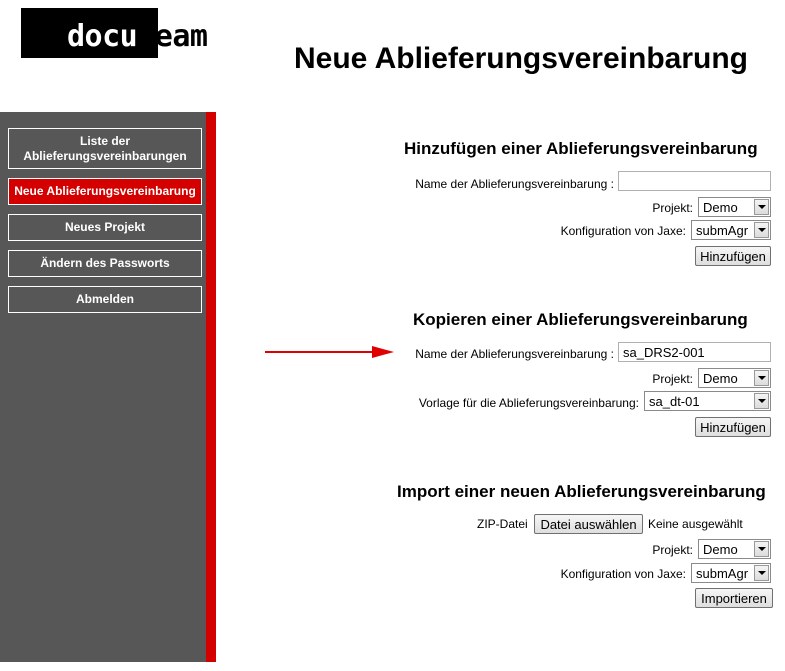  I want to click on copy-project-select: Demo, so click(734, 378).